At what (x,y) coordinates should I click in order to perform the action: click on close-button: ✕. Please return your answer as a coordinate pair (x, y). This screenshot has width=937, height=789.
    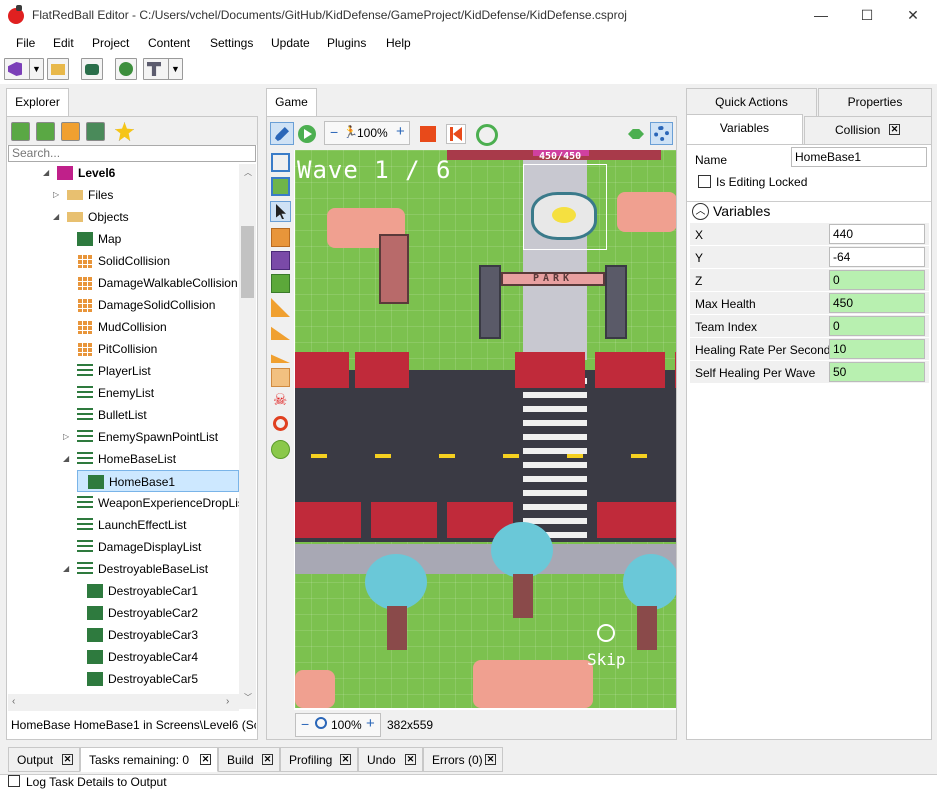
    Looking at the image, I should click on (913, 16).